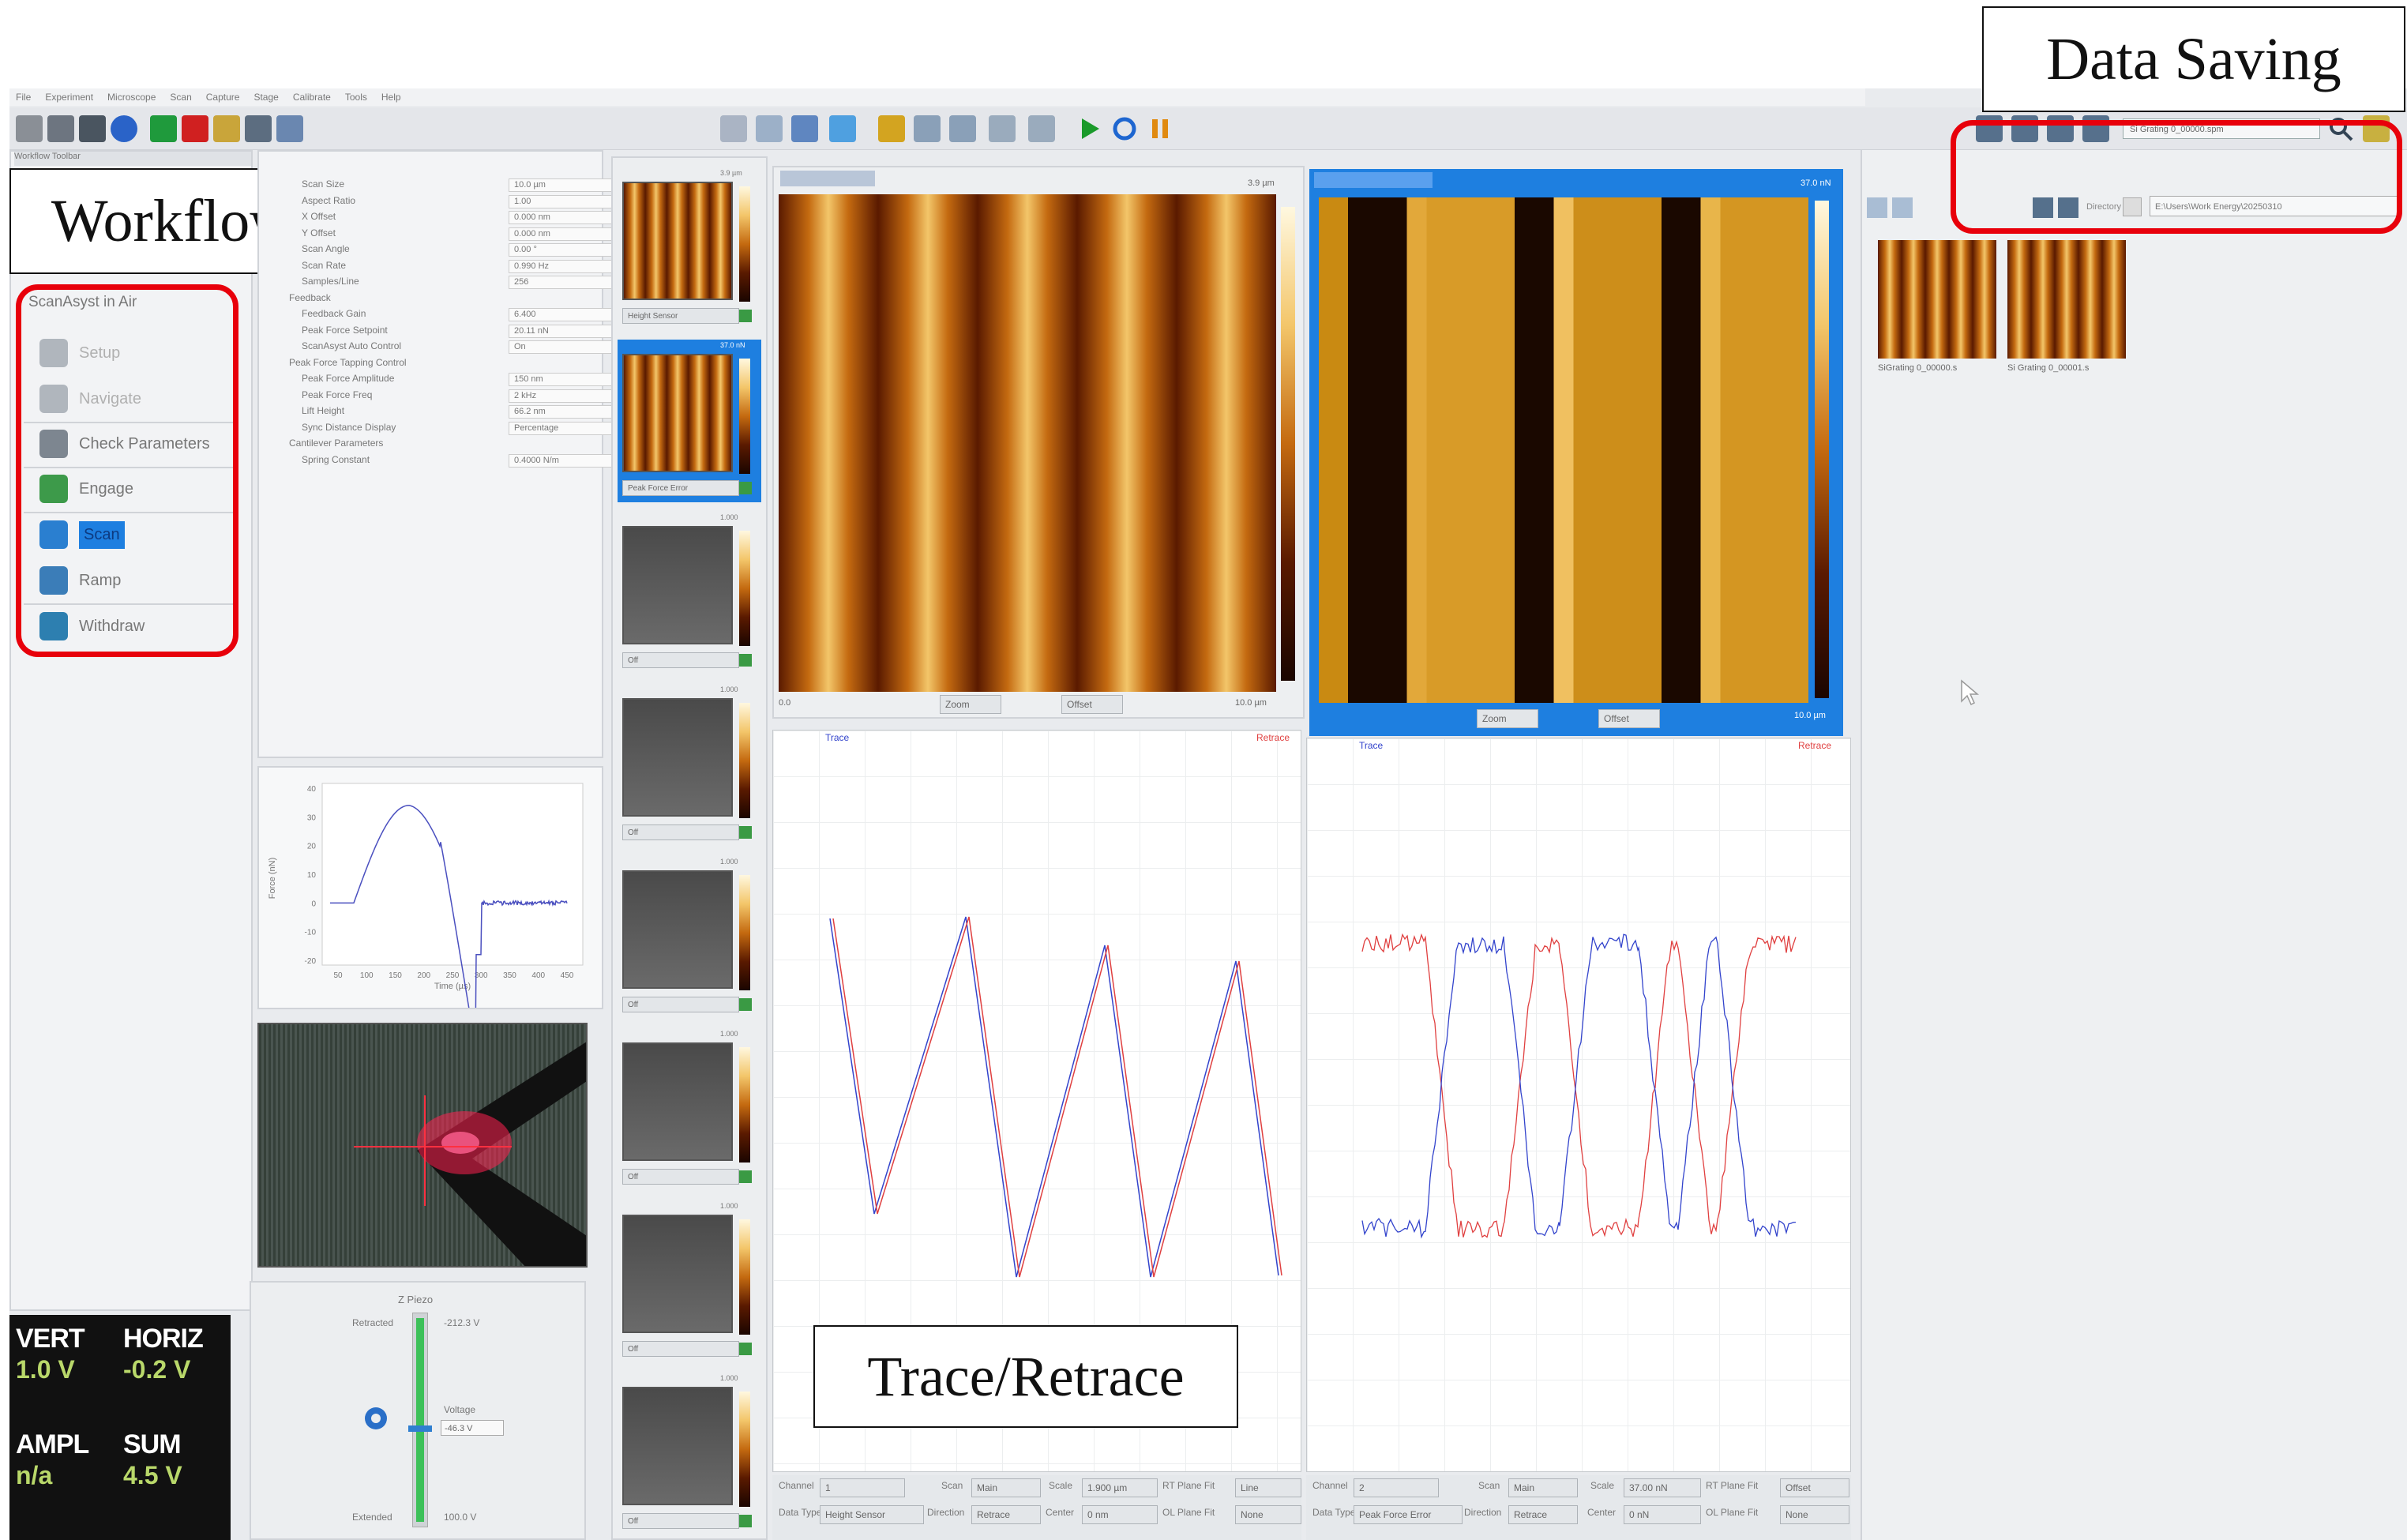 The image size is (2407, 1540). What do you see at coordinates (163, 128) in the screenshot?
I see `engage-icon` at bounding box center [163, 128].